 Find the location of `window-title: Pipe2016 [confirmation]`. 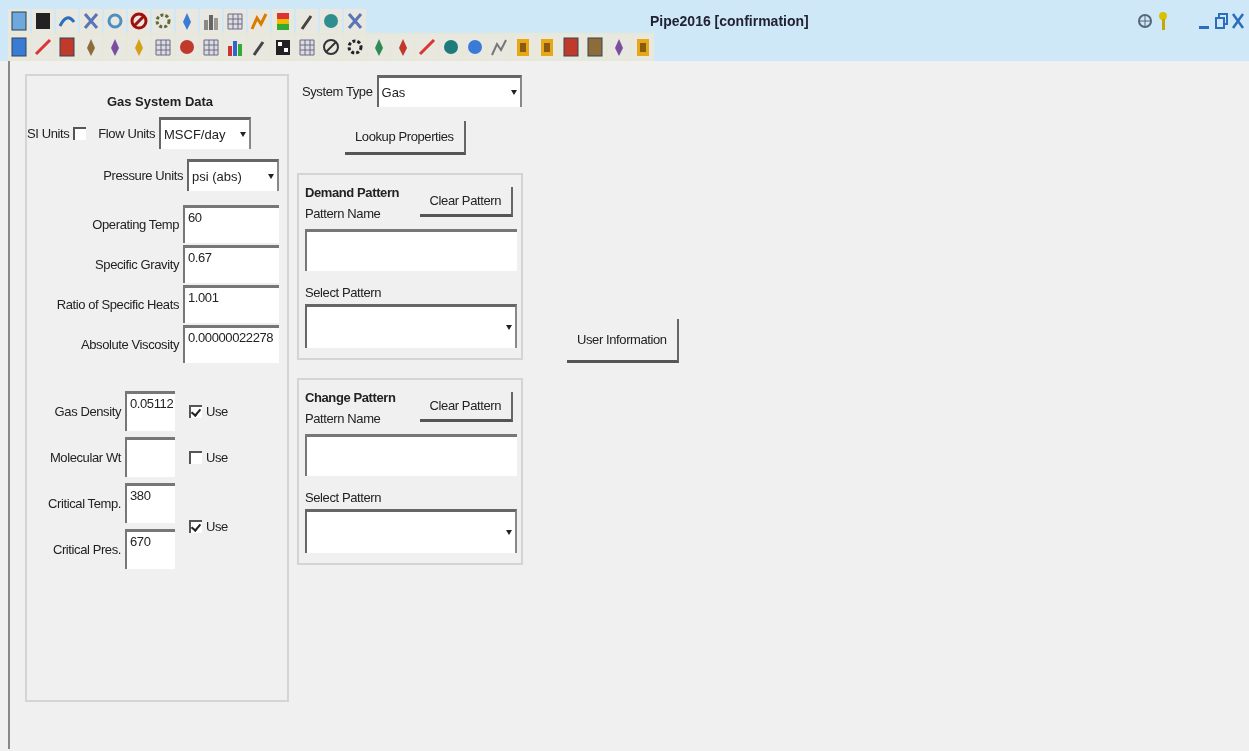

window-title: Pipe2016 [confirmation] is located at coordinates (729, 20).